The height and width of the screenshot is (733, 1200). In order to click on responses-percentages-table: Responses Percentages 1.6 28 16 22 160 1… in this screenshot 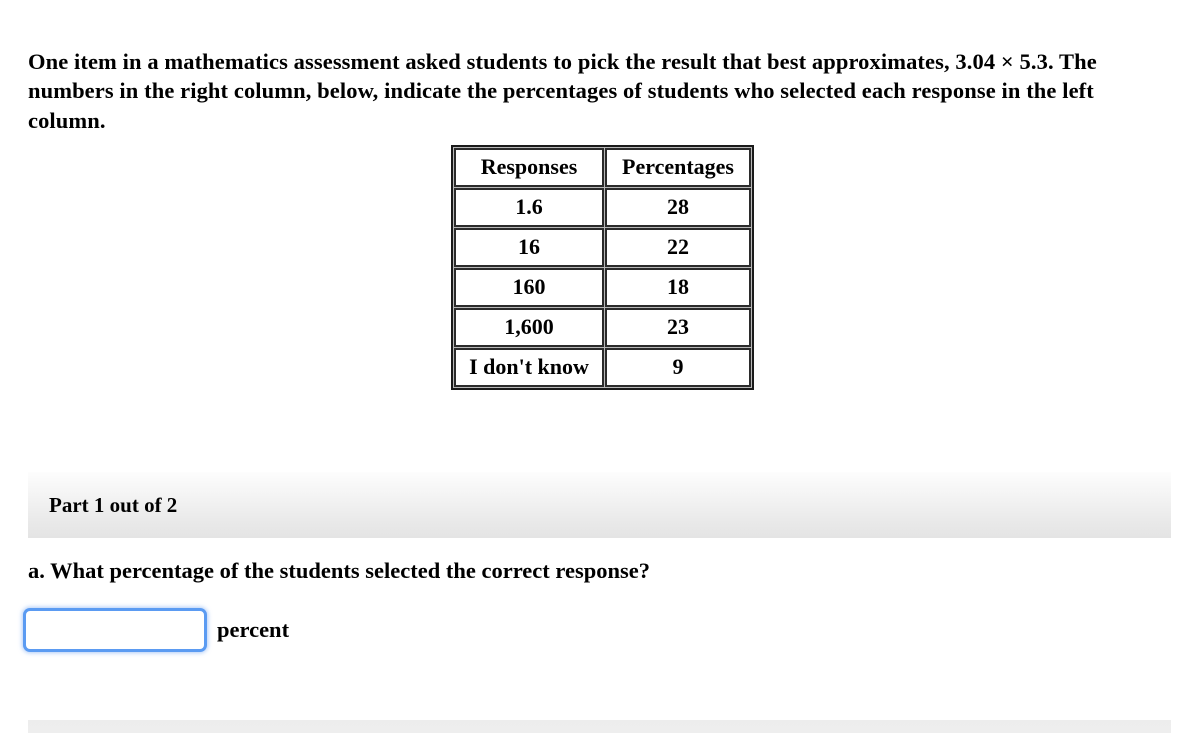, I will do `click(602, 267)`.